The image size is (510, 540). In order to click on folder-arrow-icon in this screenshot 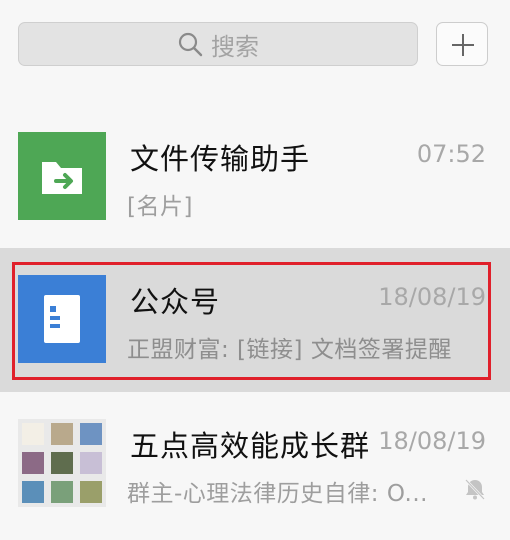, I will do `click(62, 178)`.